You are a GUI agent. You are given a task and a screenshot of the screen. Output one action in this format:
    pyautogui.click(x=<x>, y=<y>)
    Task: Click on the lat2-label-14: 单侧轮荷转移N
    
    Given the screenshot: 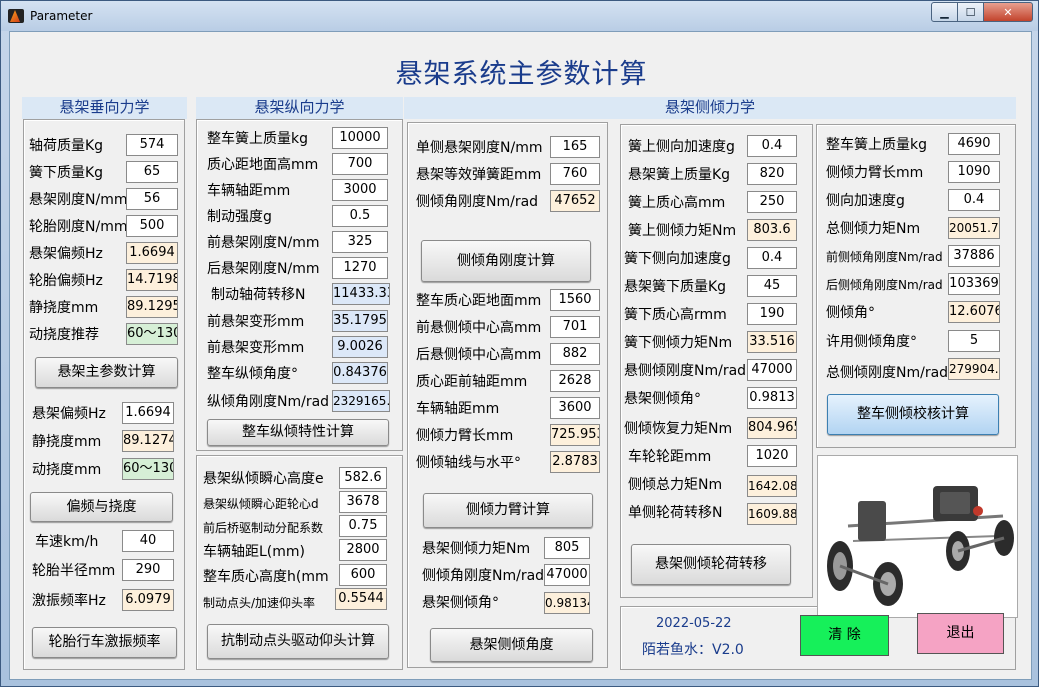 What is the action you would take?
    pyautogui.click(x=675, y=513)
    